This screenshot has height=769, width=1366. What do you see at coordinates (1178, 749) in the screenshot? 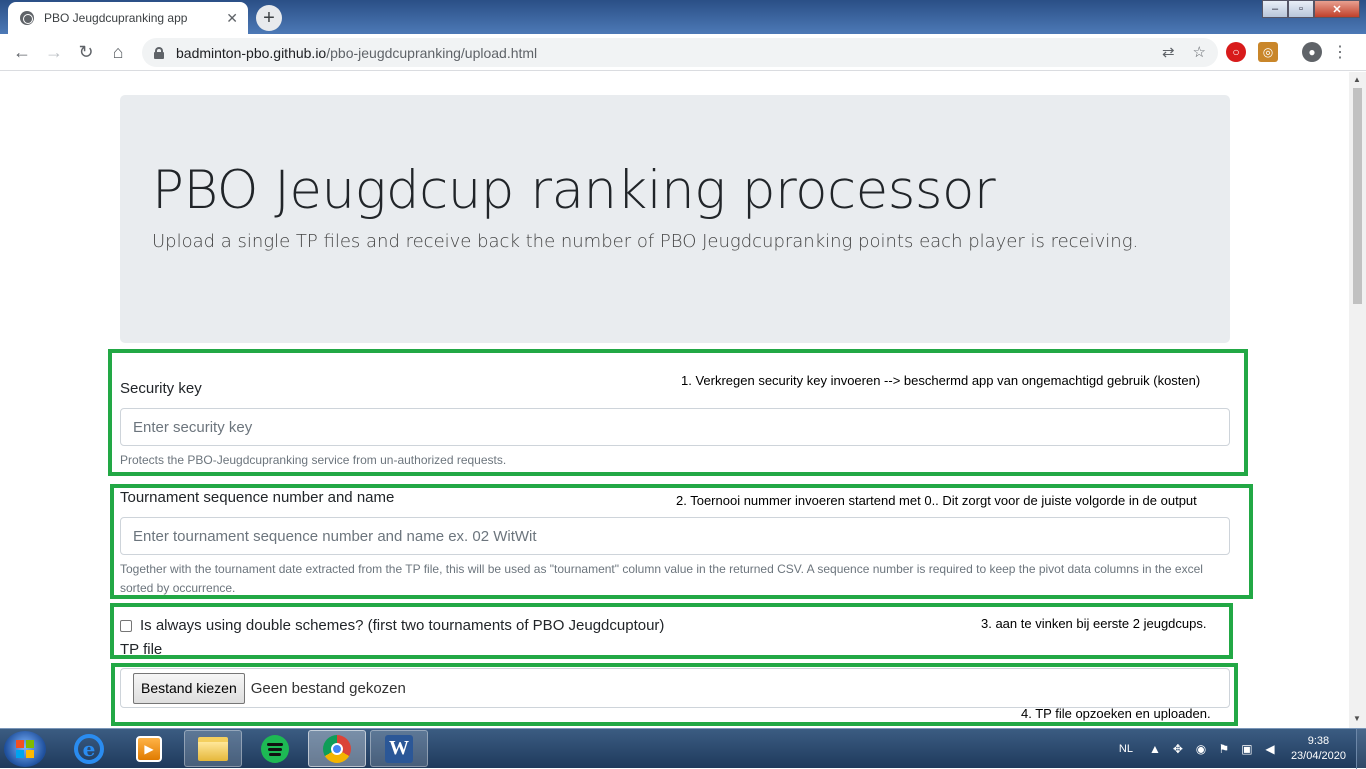
I see `dropbox-icon: ✥` at bounding box center [1178, 749].